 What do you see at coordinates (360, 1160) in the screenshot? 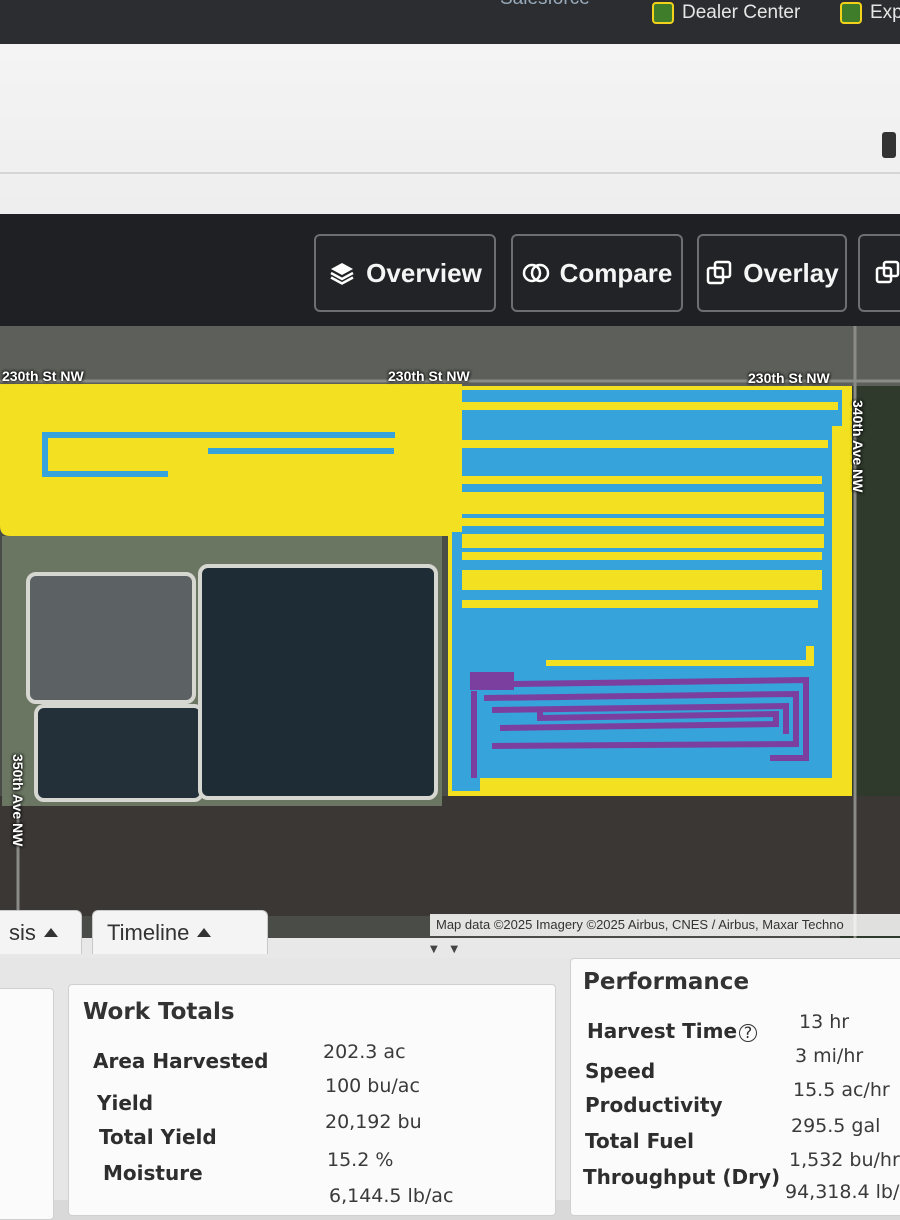
I see `moisture-value: 15.2 %` at bounding box center [360, 1160].